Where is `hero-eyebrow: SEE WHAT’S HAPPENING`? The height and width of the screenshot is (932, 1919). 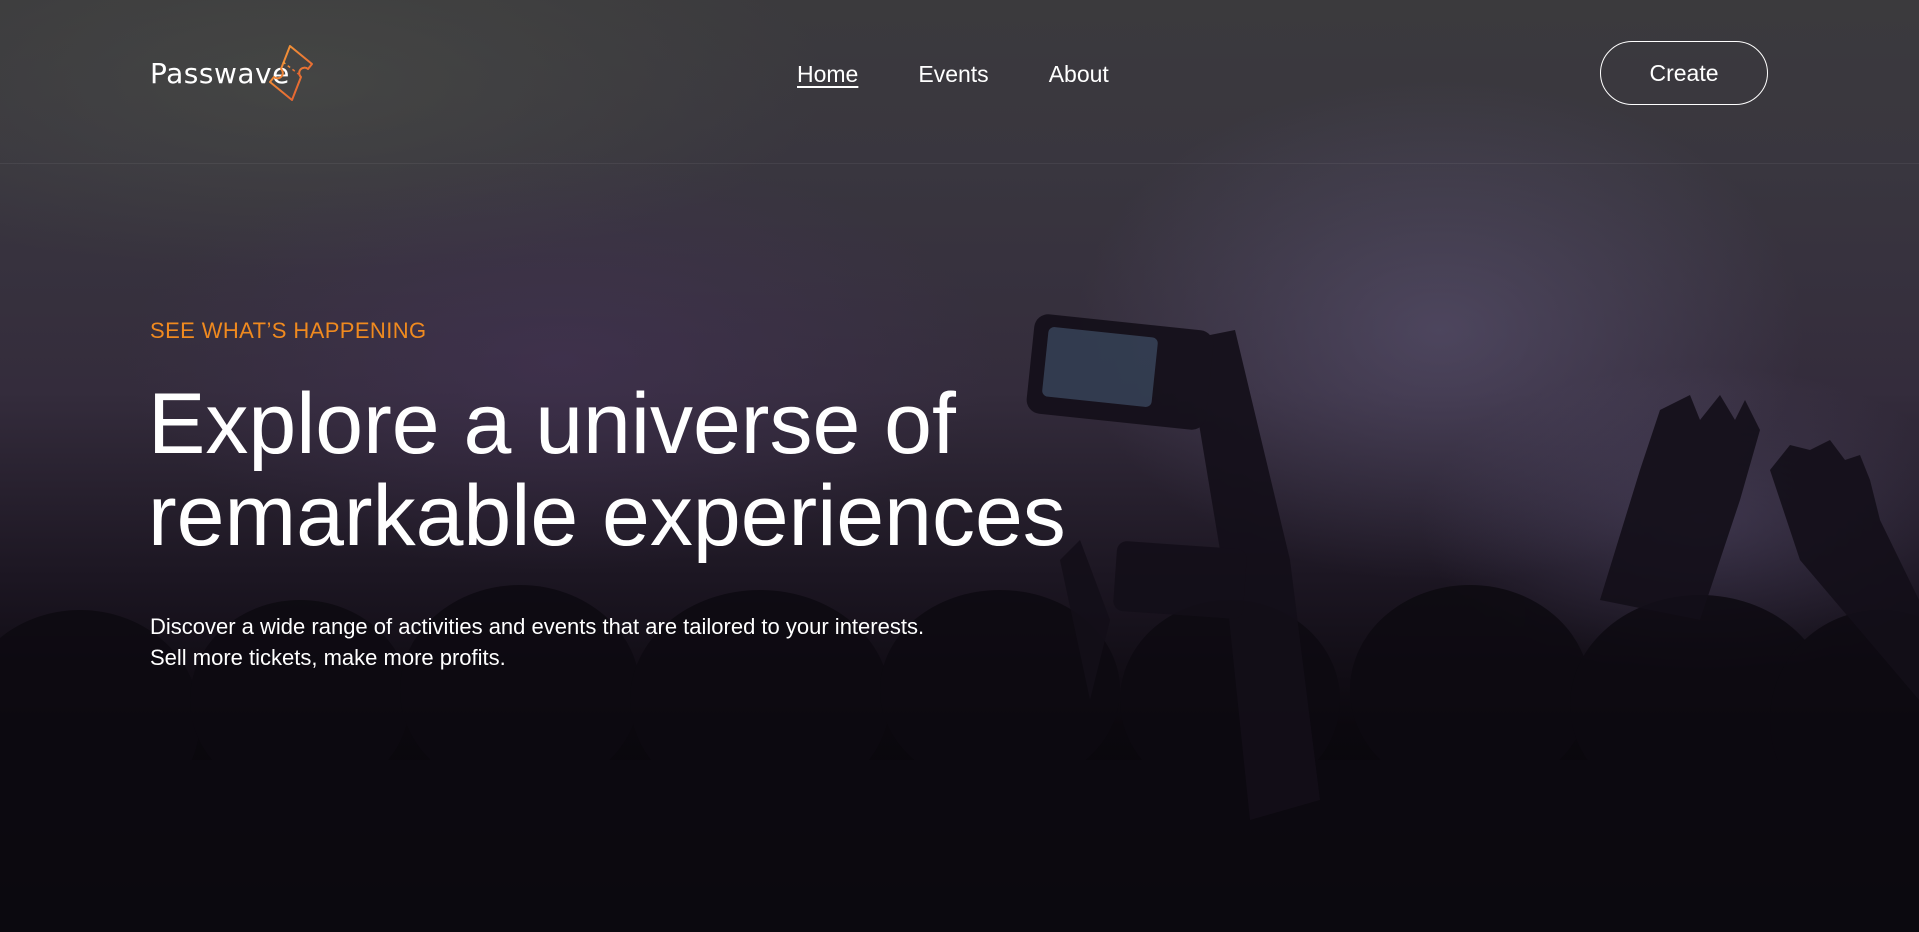 hero-eyebrow: SEE WHAT’S HAPPENING is located at coordinates (288, 330).